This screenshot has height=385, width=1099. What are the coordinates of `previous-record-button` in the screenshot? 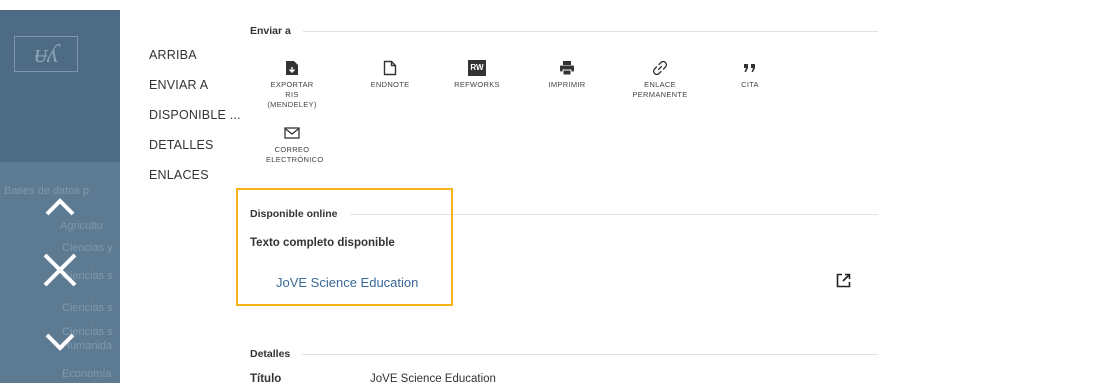 It's located at (60, 207).